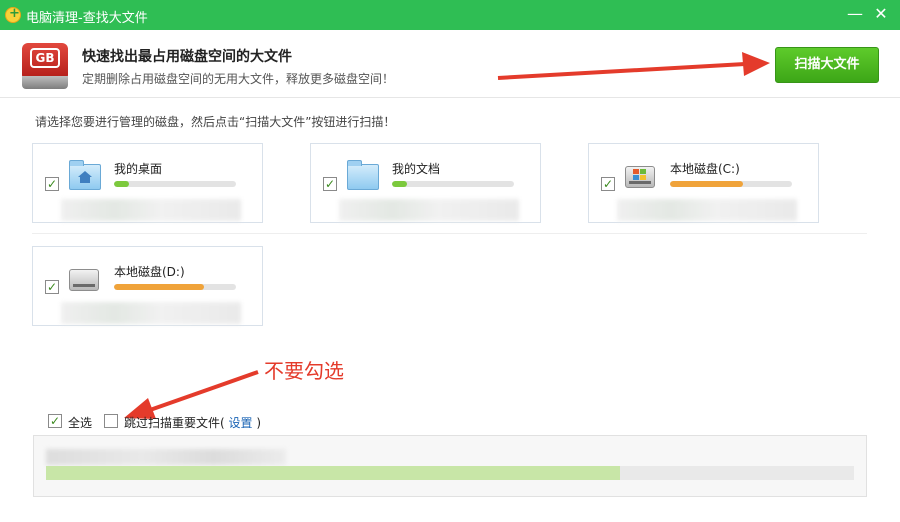 The image size is (900, 522). Describe the element at coordinates (855, 15) in the screenshot. I see `minimize-button: —` at that location.